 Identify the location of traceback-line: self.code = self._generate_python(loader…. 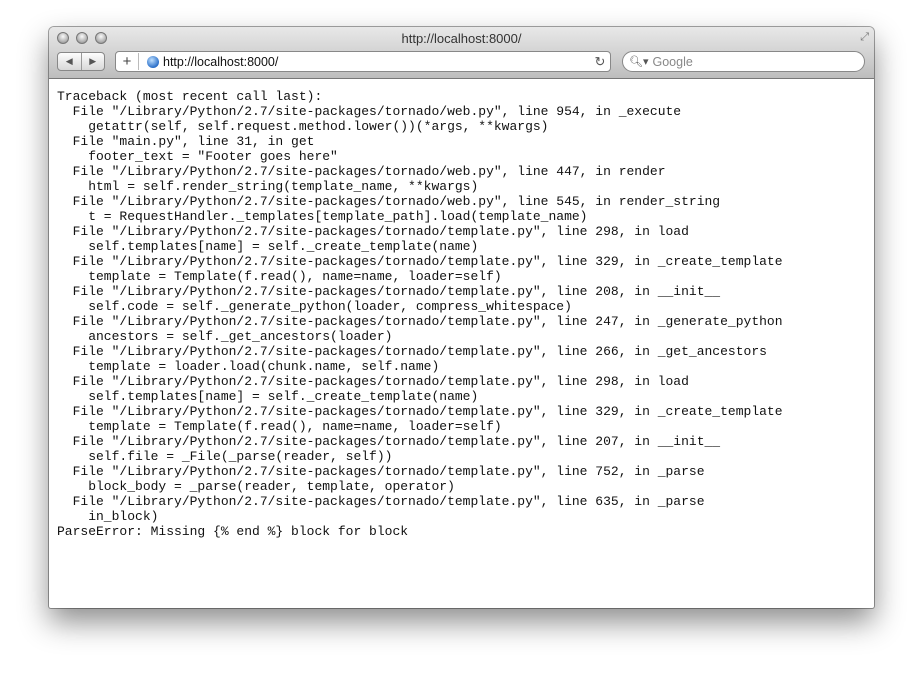
(314, 306).